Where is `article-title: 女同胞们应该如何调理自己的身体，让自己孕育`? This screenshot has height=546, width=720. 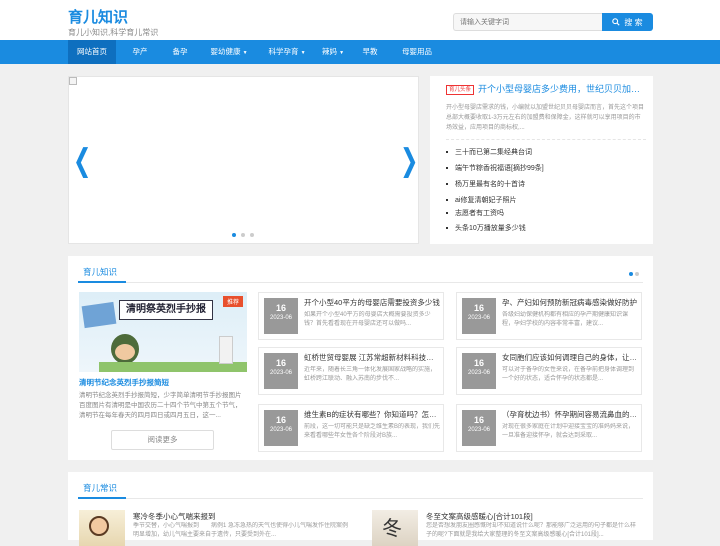 article-title: 女同胞们应该如何调理自己的身体，让自己孕育 is located at coordinates (570, 357).